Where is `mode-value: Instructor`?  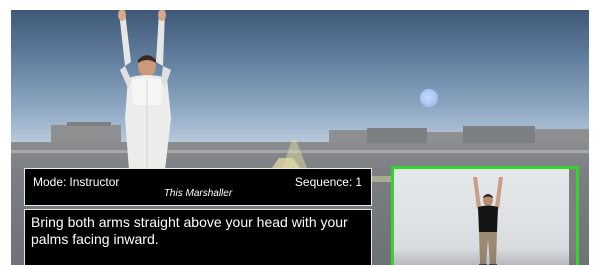 mode-value: Instructor is located at coordinates (94, 182).